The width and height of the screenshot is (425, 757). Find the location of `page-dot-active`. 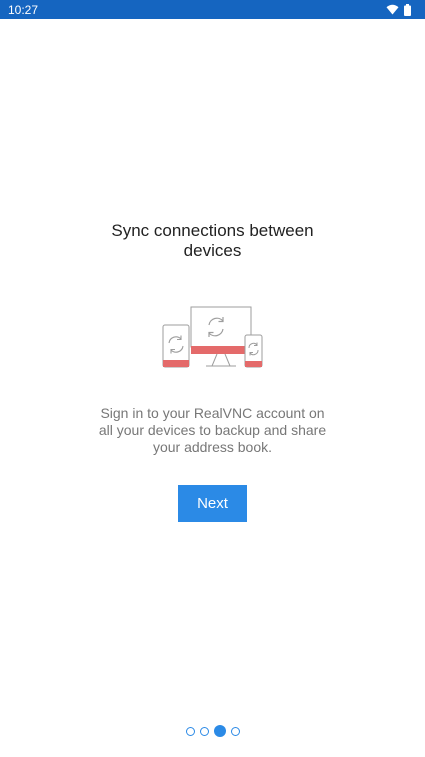

page-dot-active is located at coordinates (219, 731).